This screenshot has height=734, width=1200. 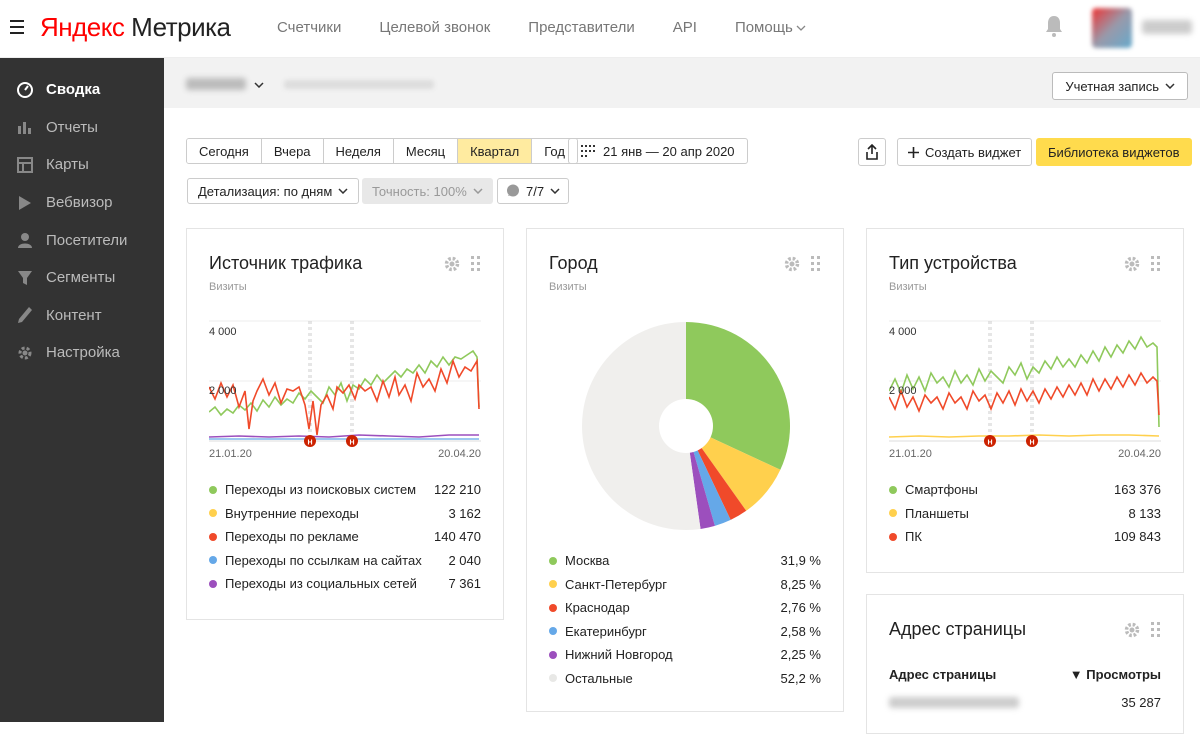 I want to click on y-tick-label: 4 000, so click(x=903, y=332).